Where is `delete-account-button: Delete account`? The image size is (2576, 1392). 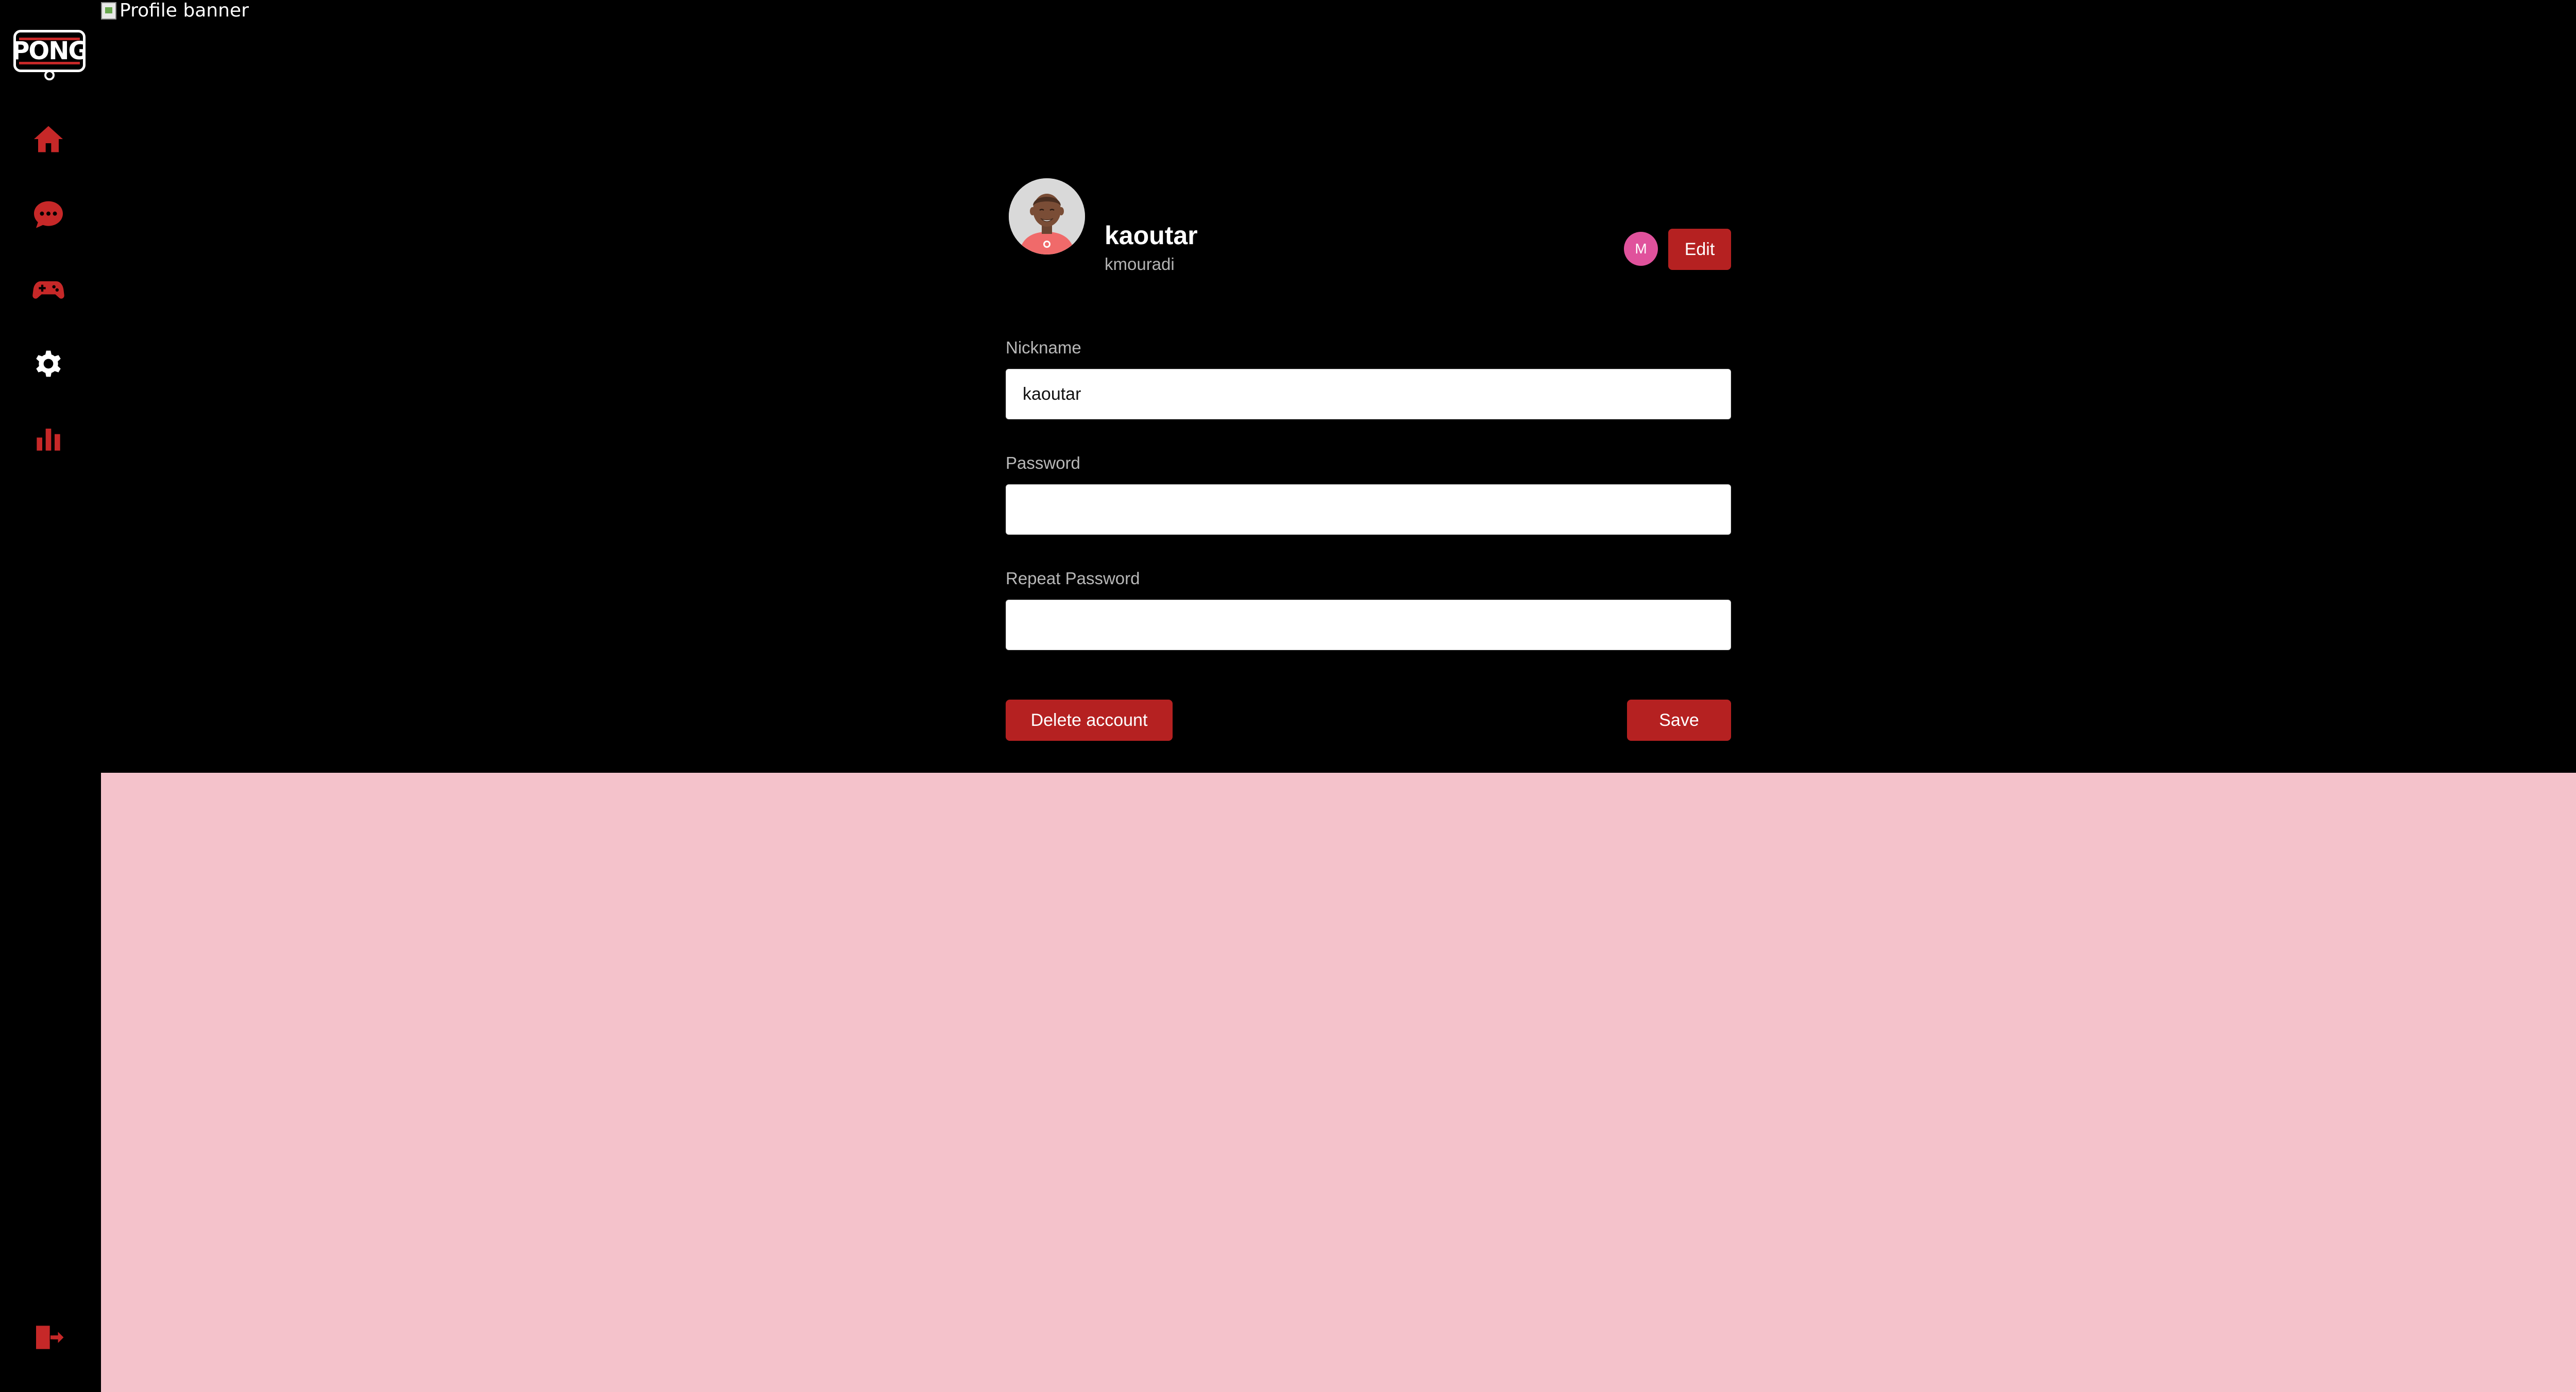
delete-account-button: Delete account is located at coordinates (1089, 720).